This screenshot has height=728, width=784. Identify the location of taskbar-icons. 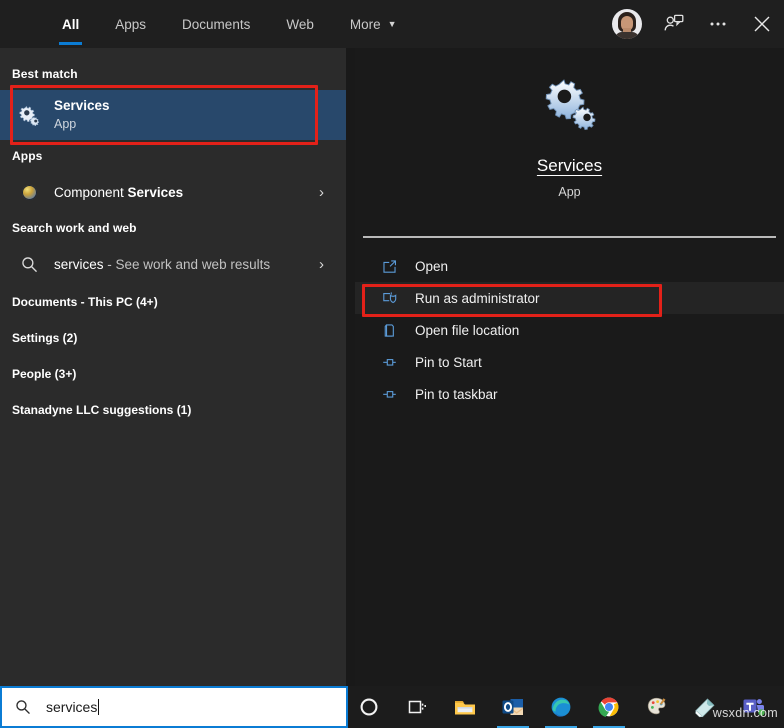
(561, 707).